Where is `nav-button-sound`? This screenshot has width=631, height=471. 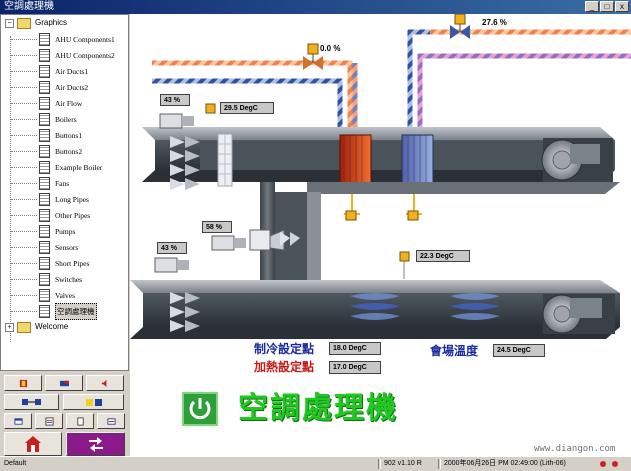
nav-button-sound is located at coordinates (105, 383).